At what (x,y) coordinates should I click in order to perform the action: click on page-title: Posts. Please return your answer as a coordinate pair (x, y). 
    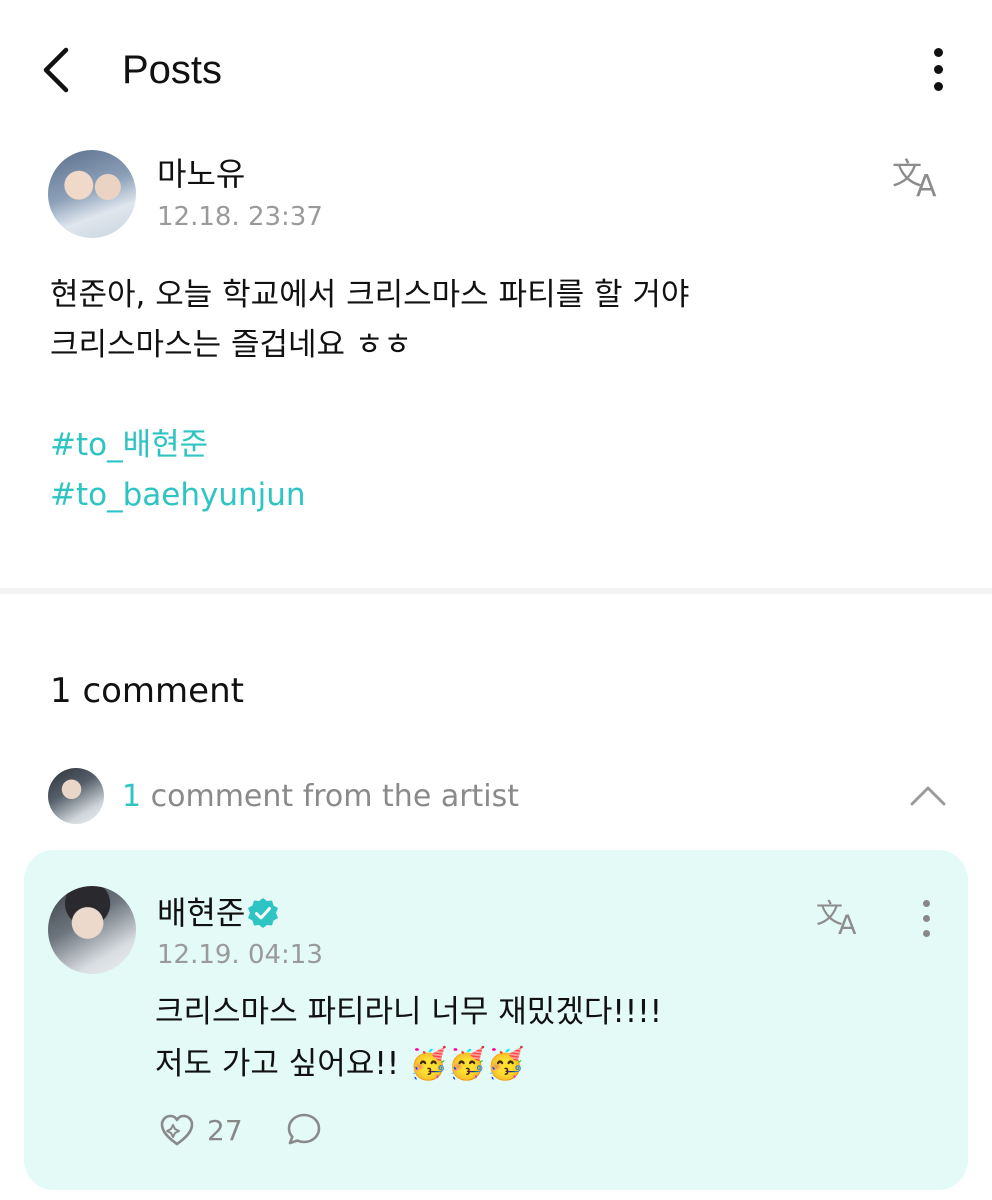
    Looking at the image, I should click on (172, 70).